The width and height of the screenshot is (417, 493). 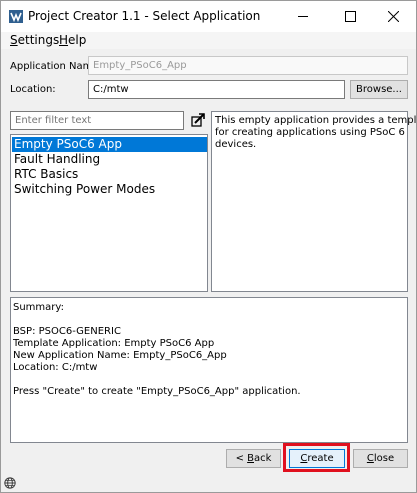 I want to click on description-line: devices., so click(x=236, y=144).